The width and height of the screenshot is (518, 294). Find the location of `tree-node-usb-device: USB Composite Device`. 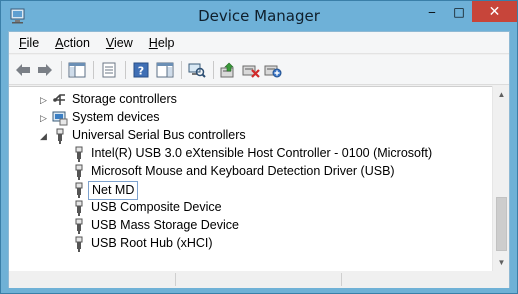

tree-node-usb-device: USB Composite Device is located at coordinates (250, 208).